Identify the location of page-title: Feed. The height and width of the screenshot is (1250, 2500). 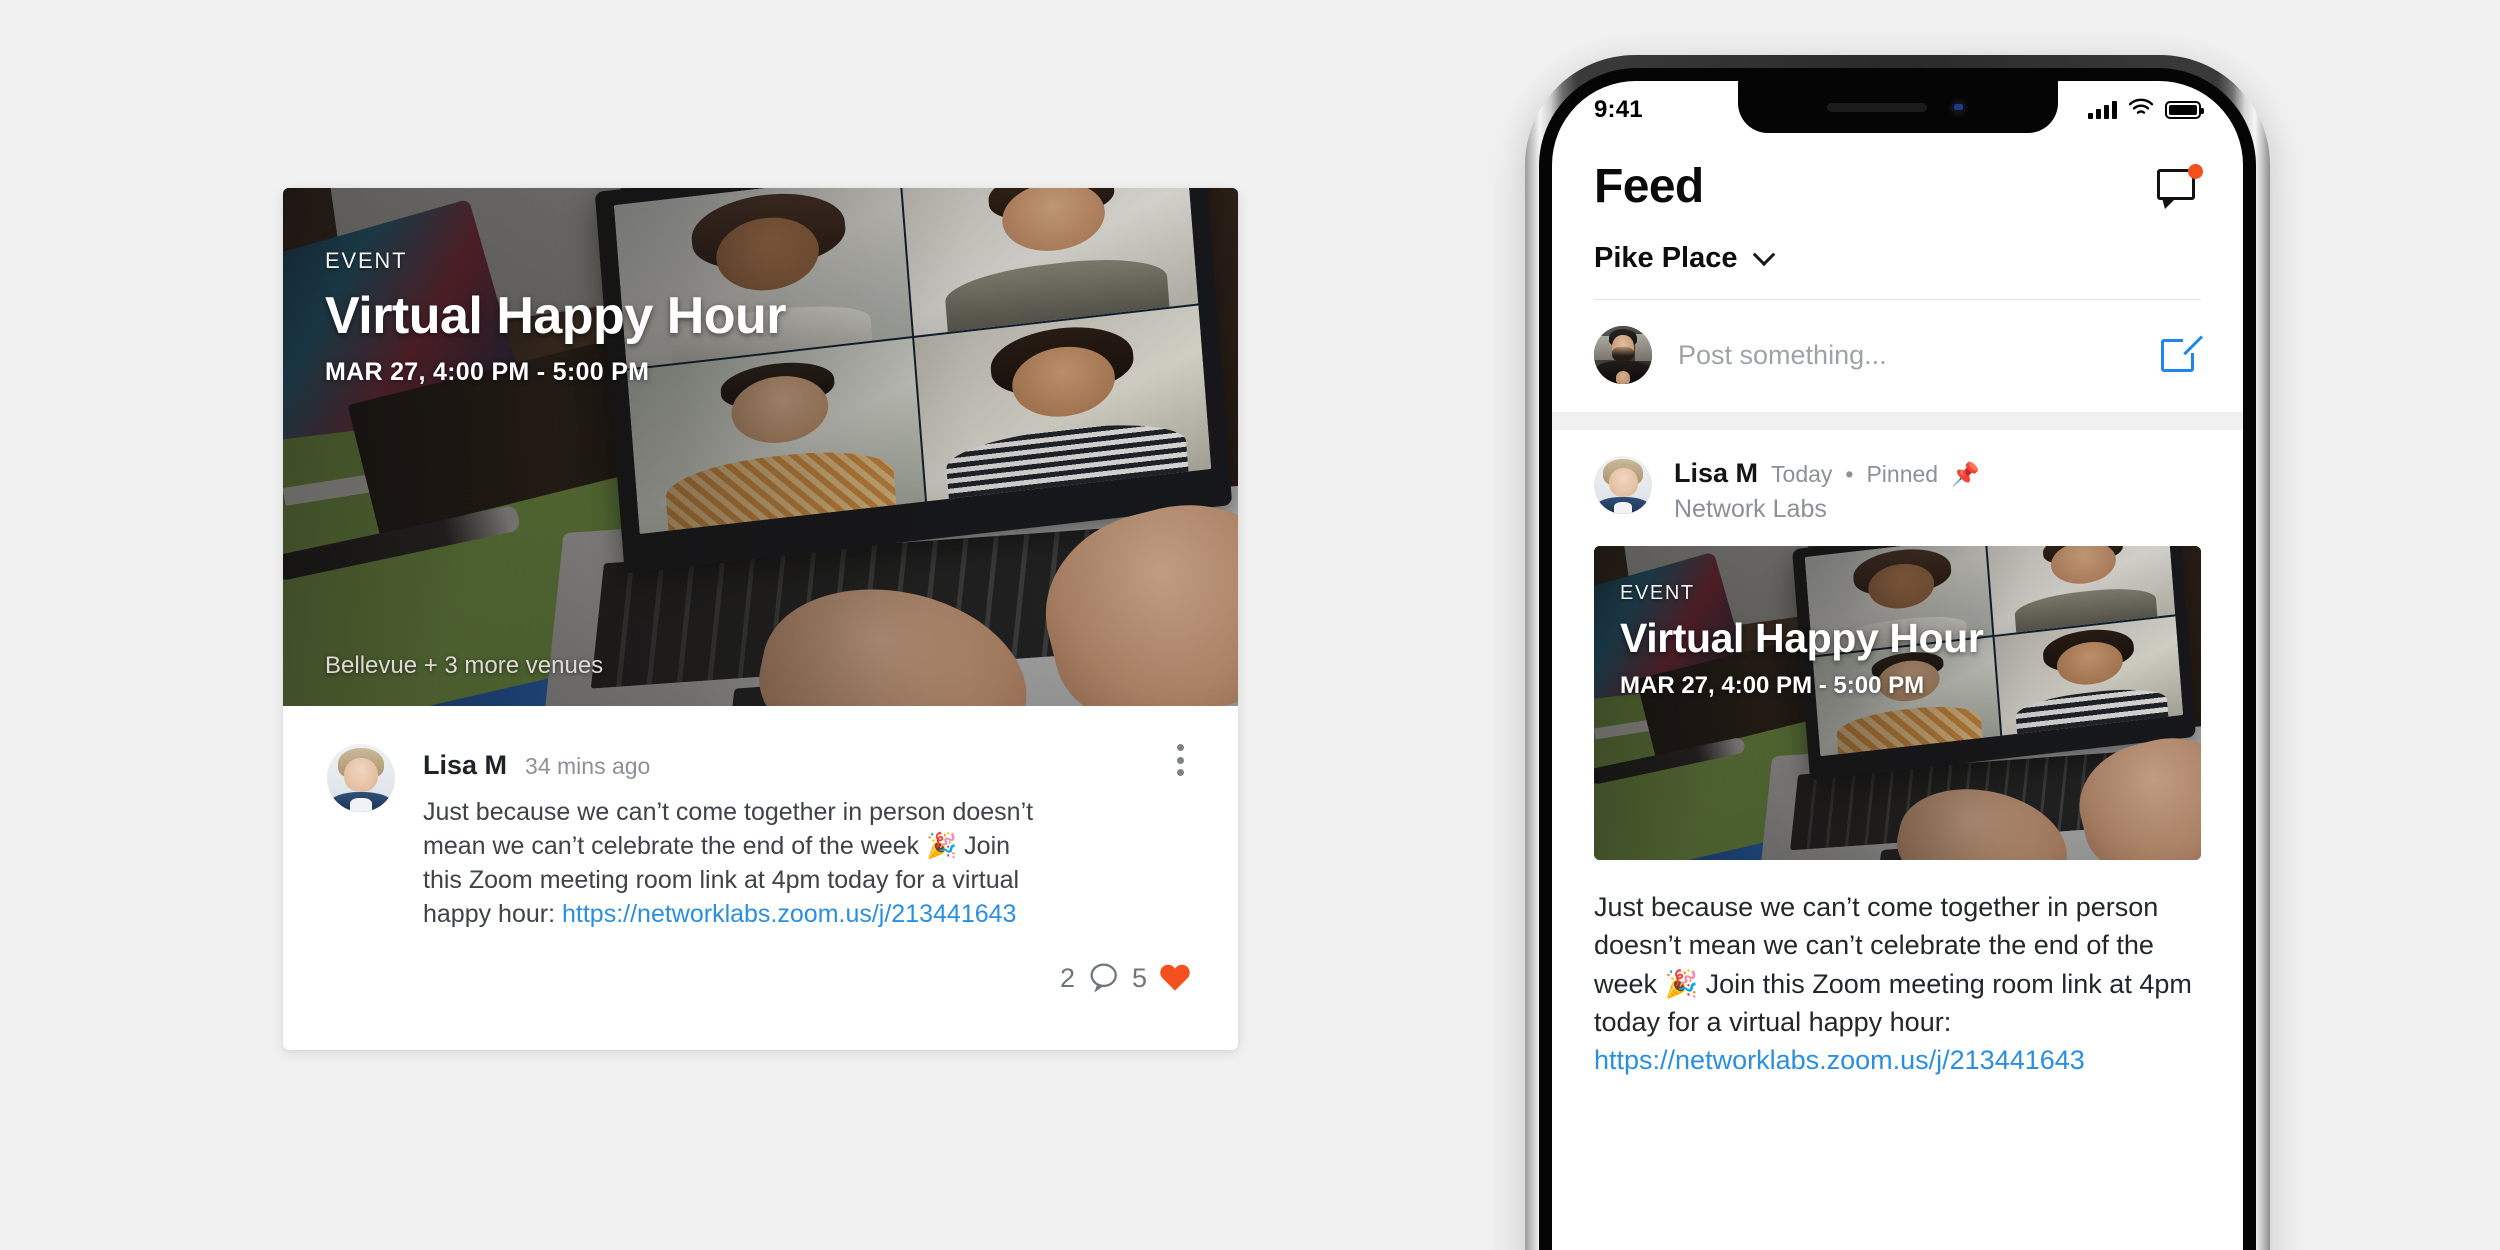
(1649, 186).